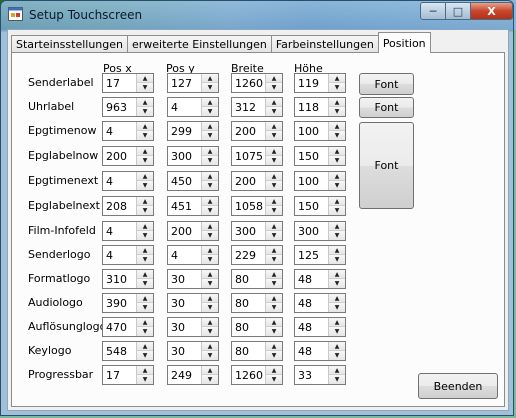  I want to click on spinner-w: 312 ▲ ▼, so click(257, 107).